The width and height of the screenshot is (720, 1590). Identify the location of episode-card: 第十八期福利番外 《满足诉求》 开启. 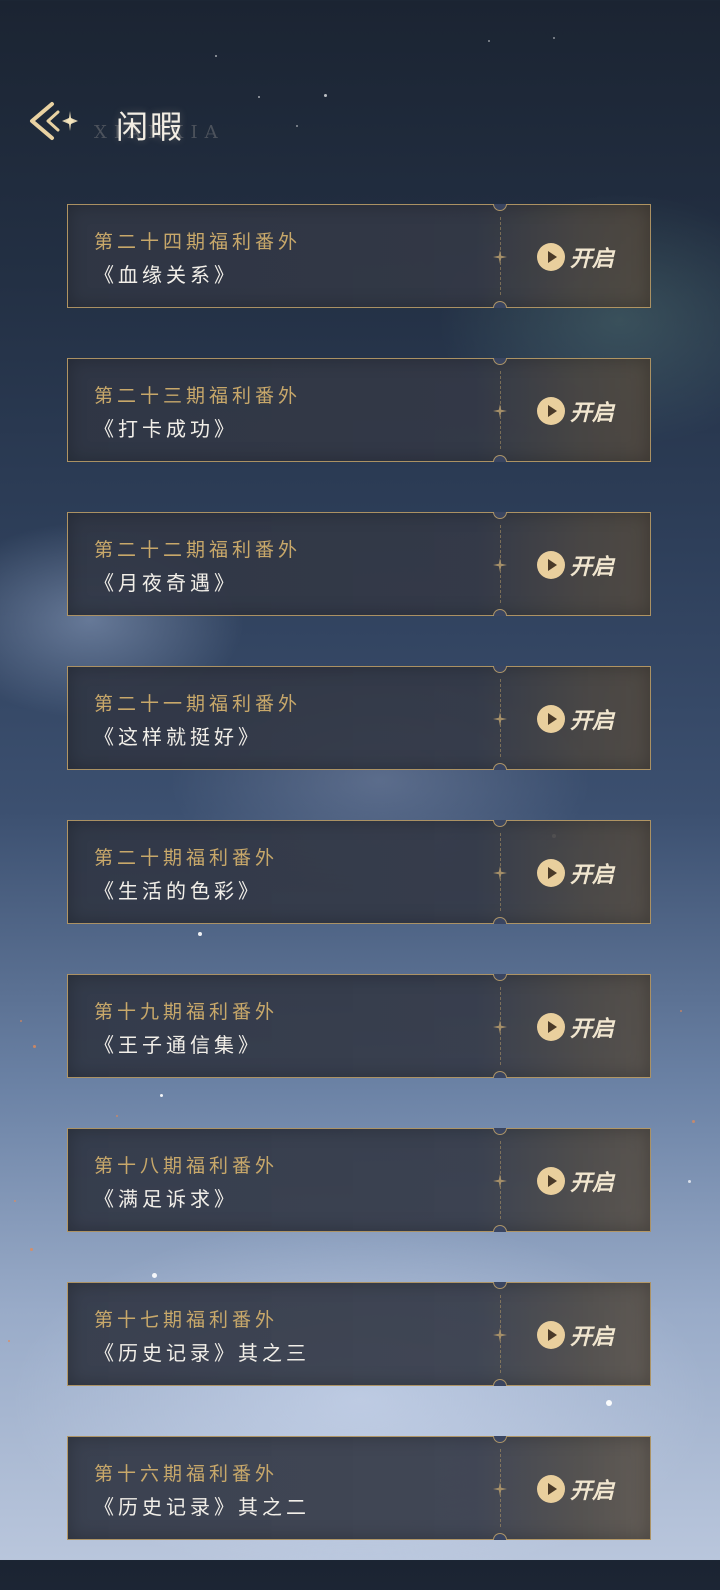
(359, 1180).